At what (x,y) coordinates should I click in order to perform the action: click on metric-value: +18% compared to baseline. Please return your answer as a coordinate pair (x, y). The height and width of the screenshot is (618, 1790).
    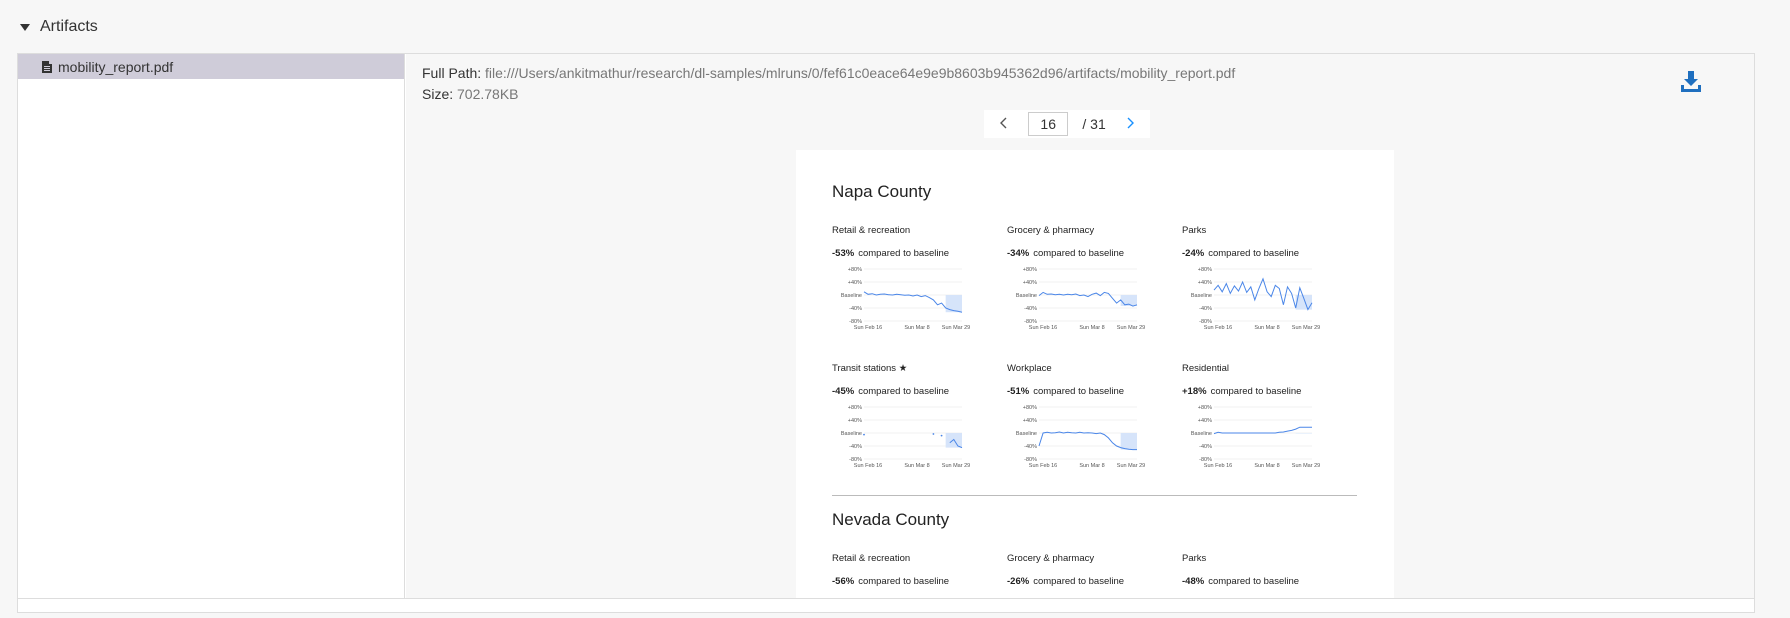
    Looking at the image, I should click on (1241, 391).